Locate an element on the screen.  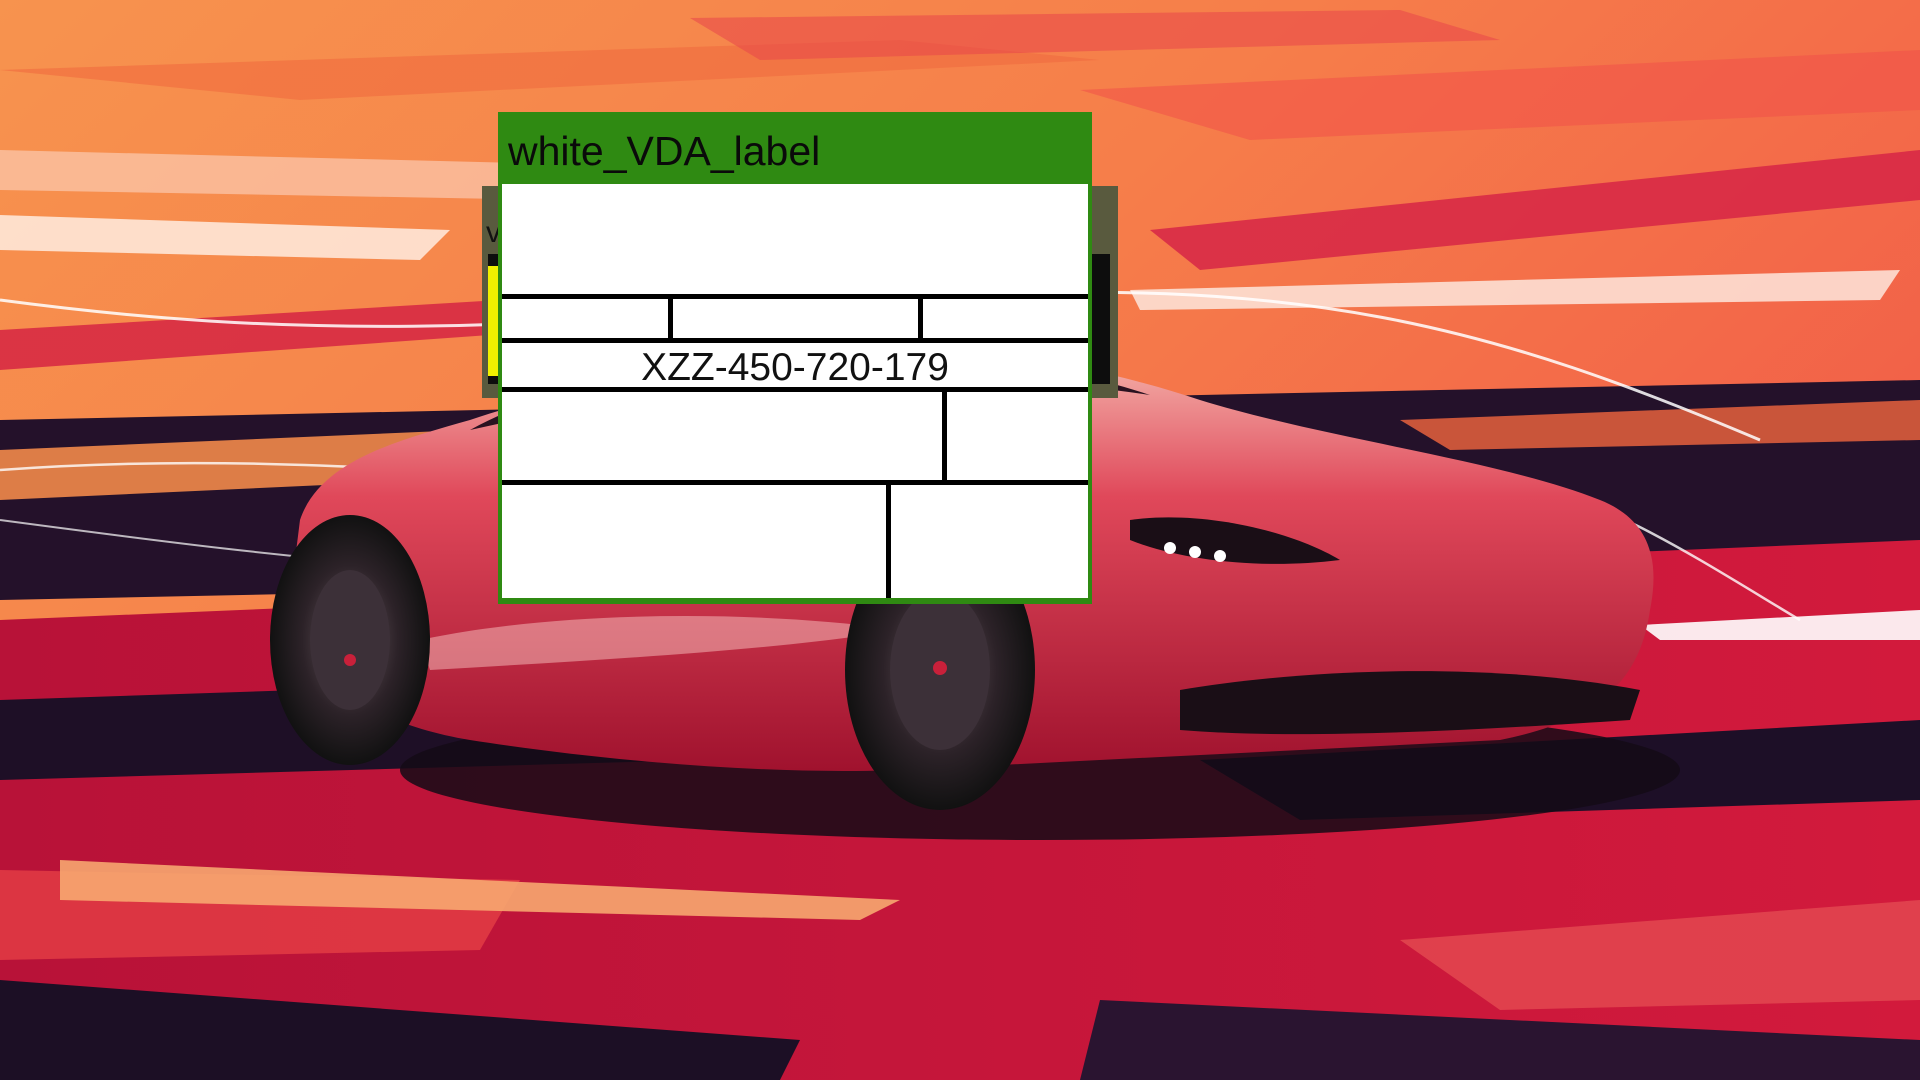
label-window: white_VDA_label XZZ-450-720-179 is located at coordinates (795, 358).